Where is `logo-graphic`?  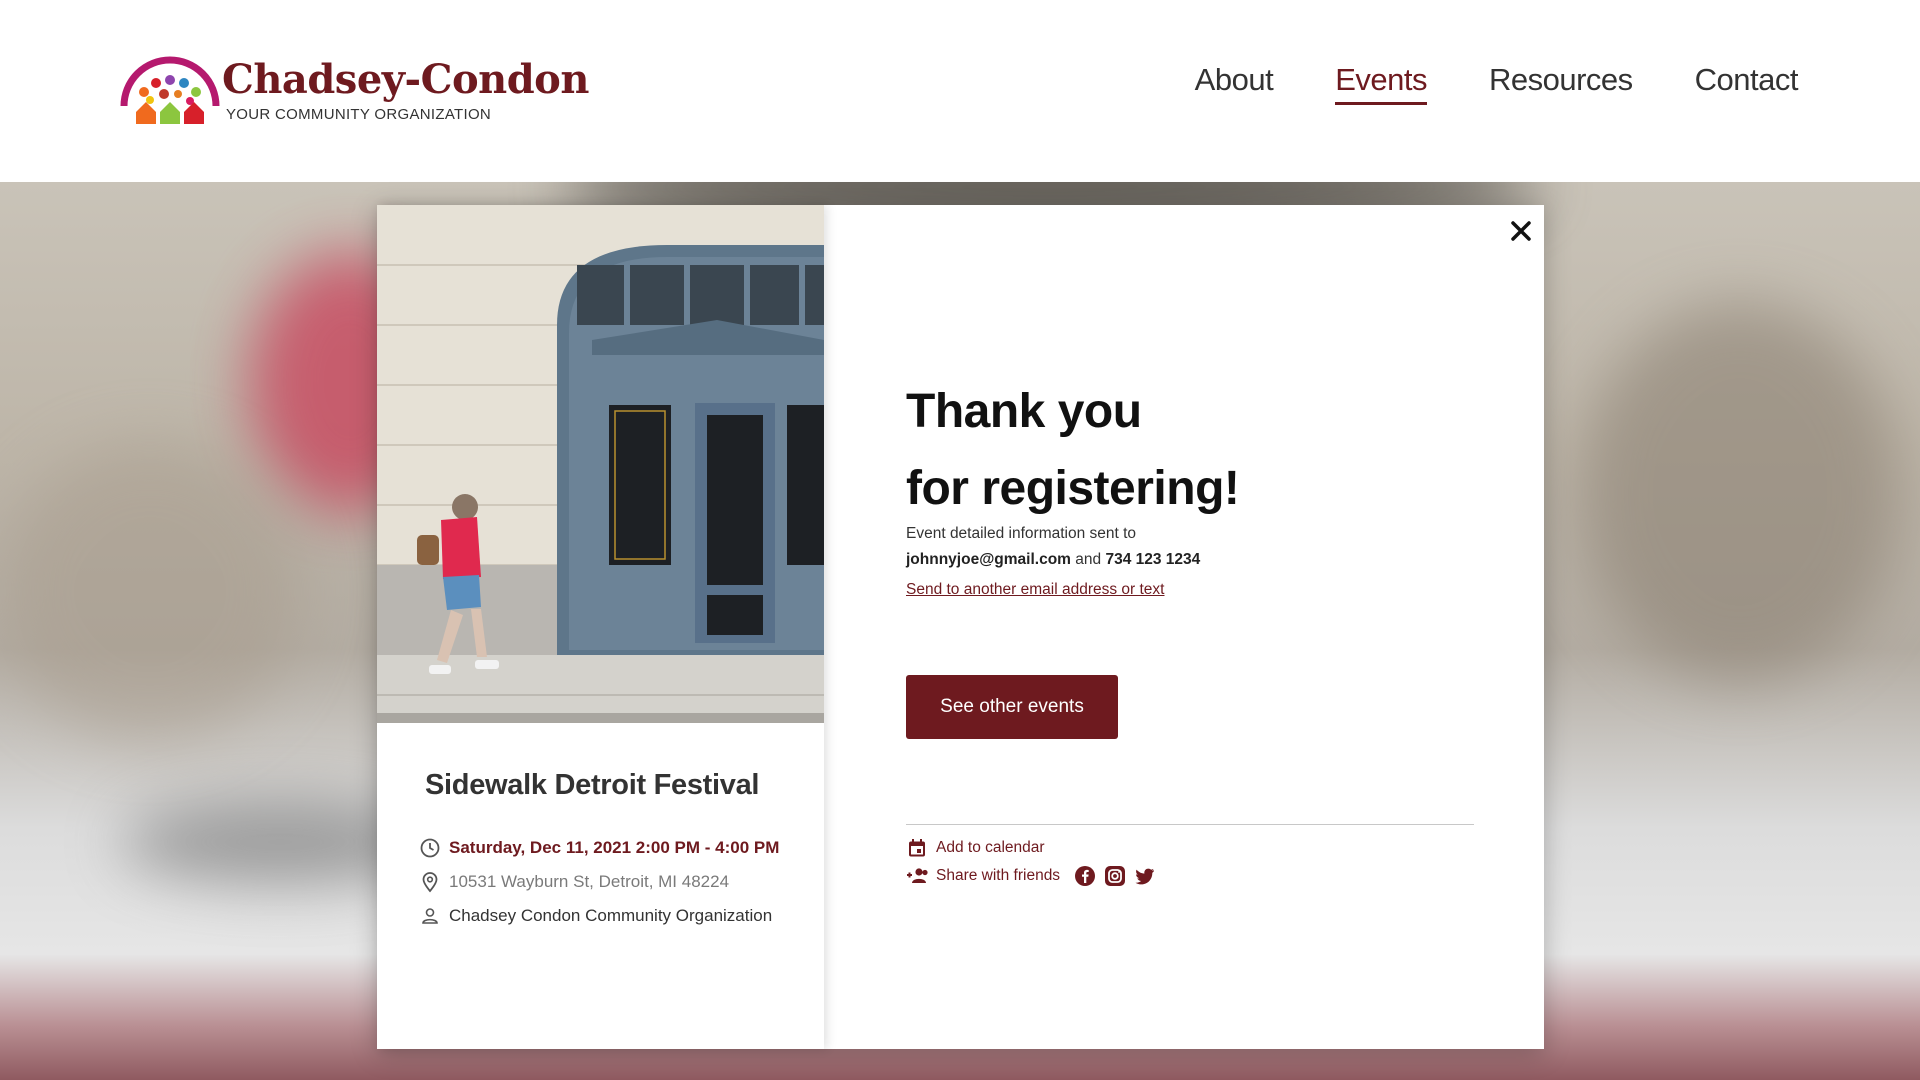
logo-graphic is located at coordinates (170, 90).